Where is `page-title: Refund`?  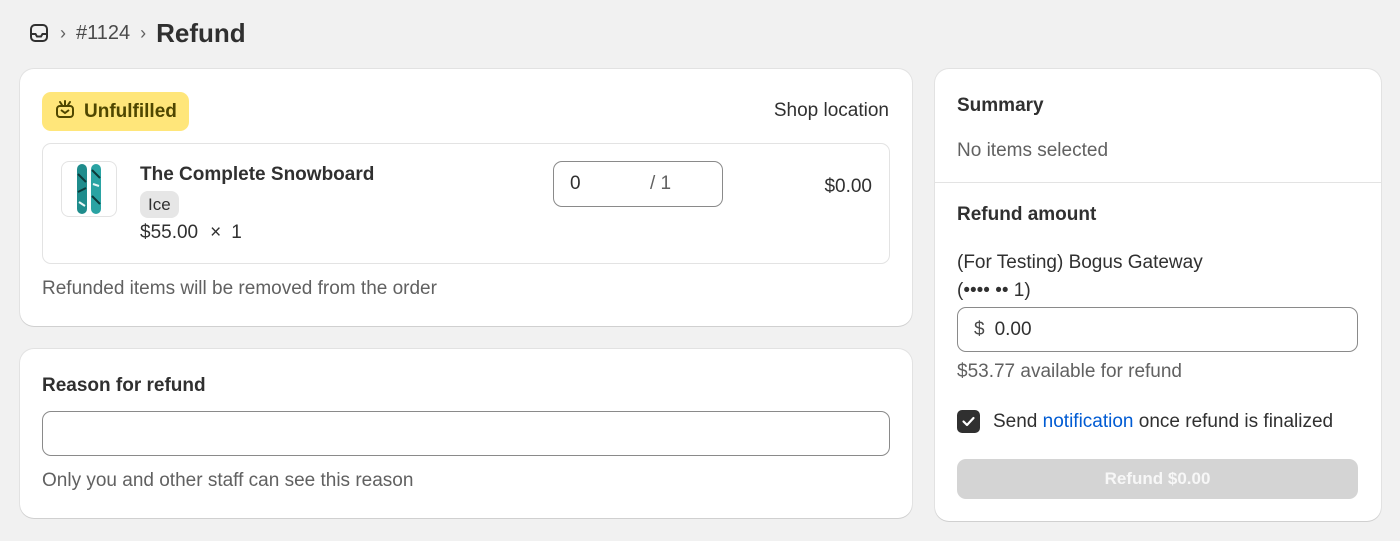
page-title: Refund is located at coordinates (201, 32).